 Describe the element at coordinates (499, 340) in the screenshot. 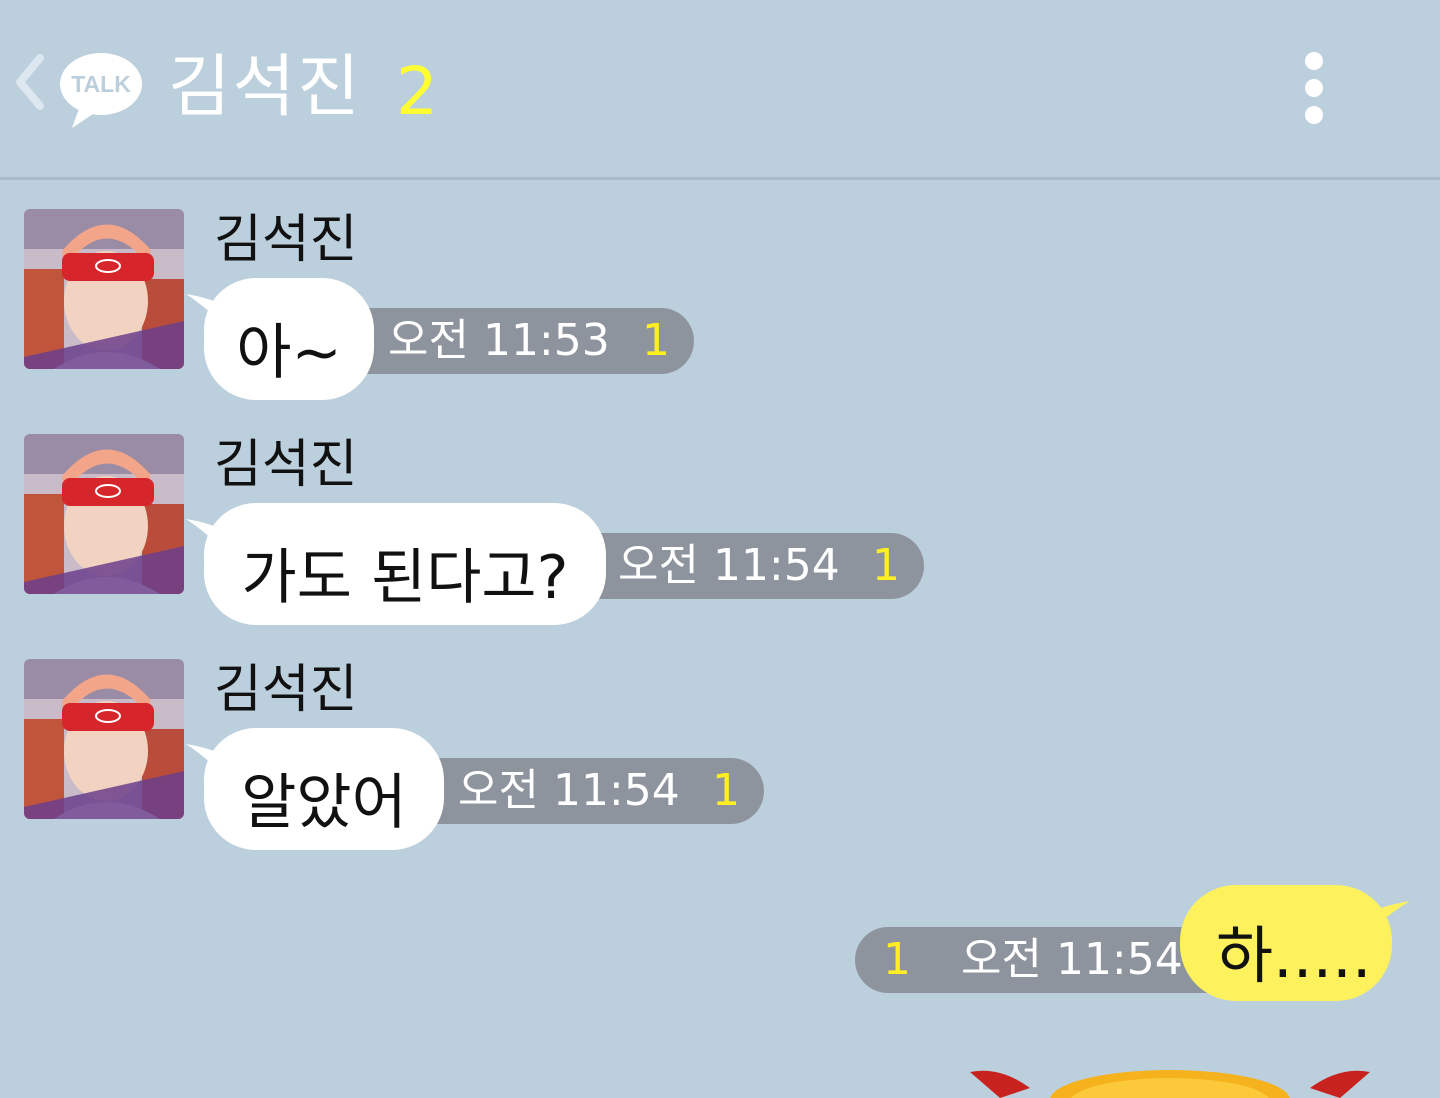

I see `message-time: 오전 11:53` at that location.